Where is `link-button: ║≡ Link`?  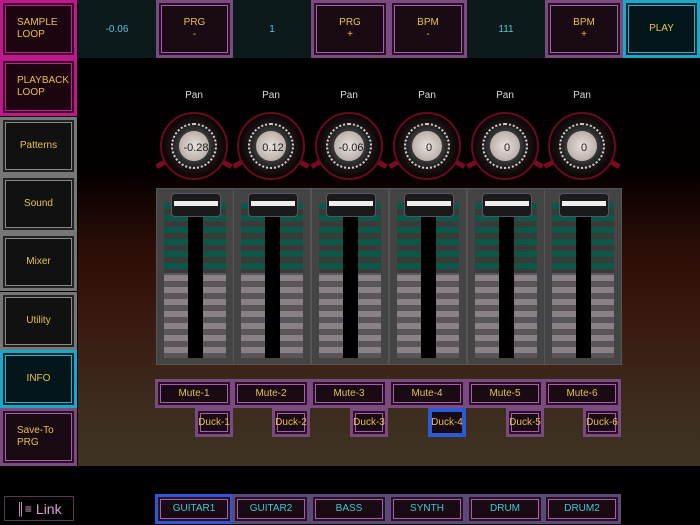
link-button: ║≡ Link is located at coordinates (39, 508).